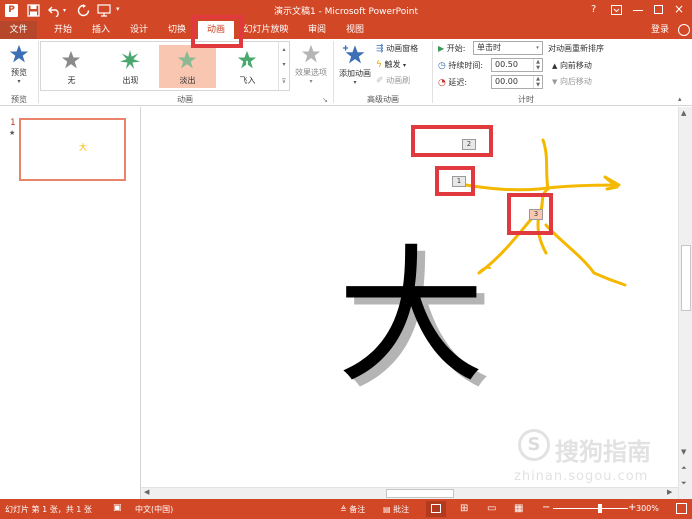 The width and height of the screenshot is (692, 519). Describe the element at coordinates (283, 65) in the screenshot. I see `gallery-scroll-down: ▾` at that location.